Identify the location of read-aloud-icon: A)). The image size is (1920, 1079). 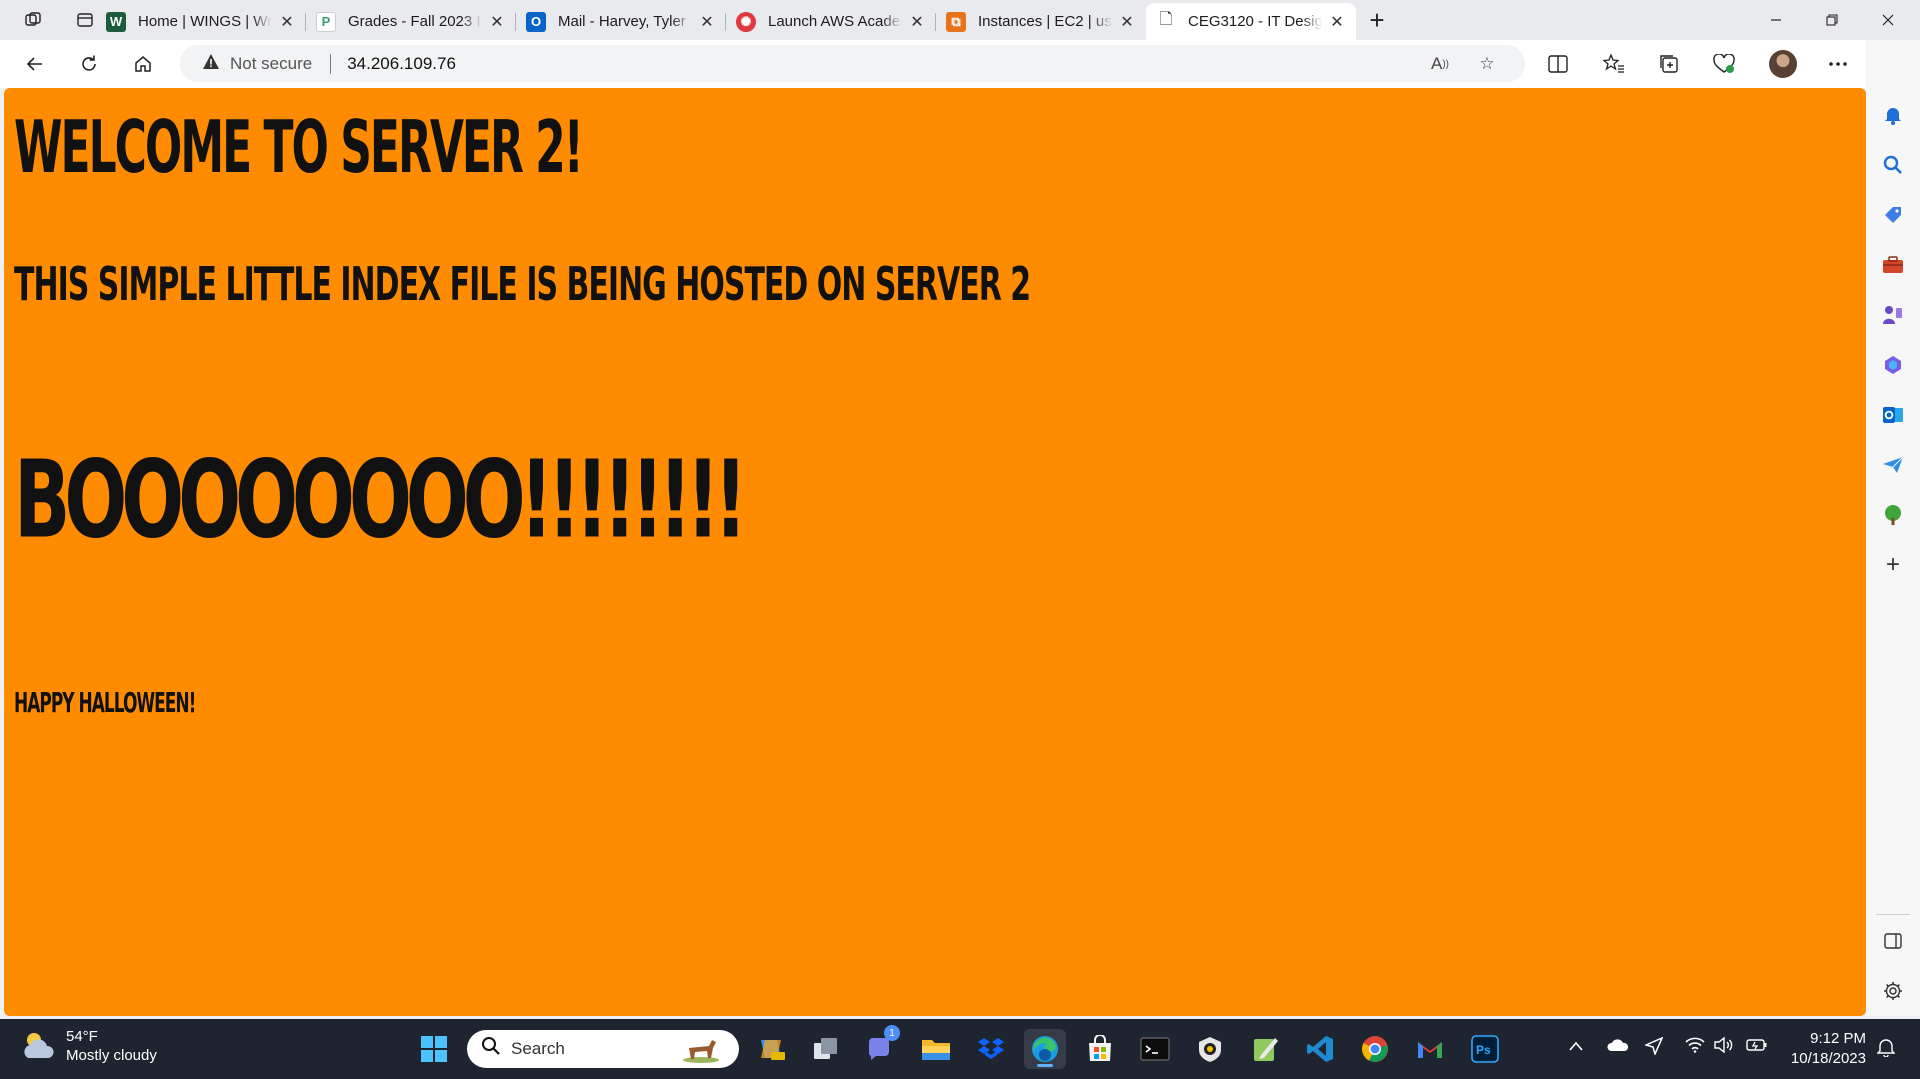
(1440, 64).